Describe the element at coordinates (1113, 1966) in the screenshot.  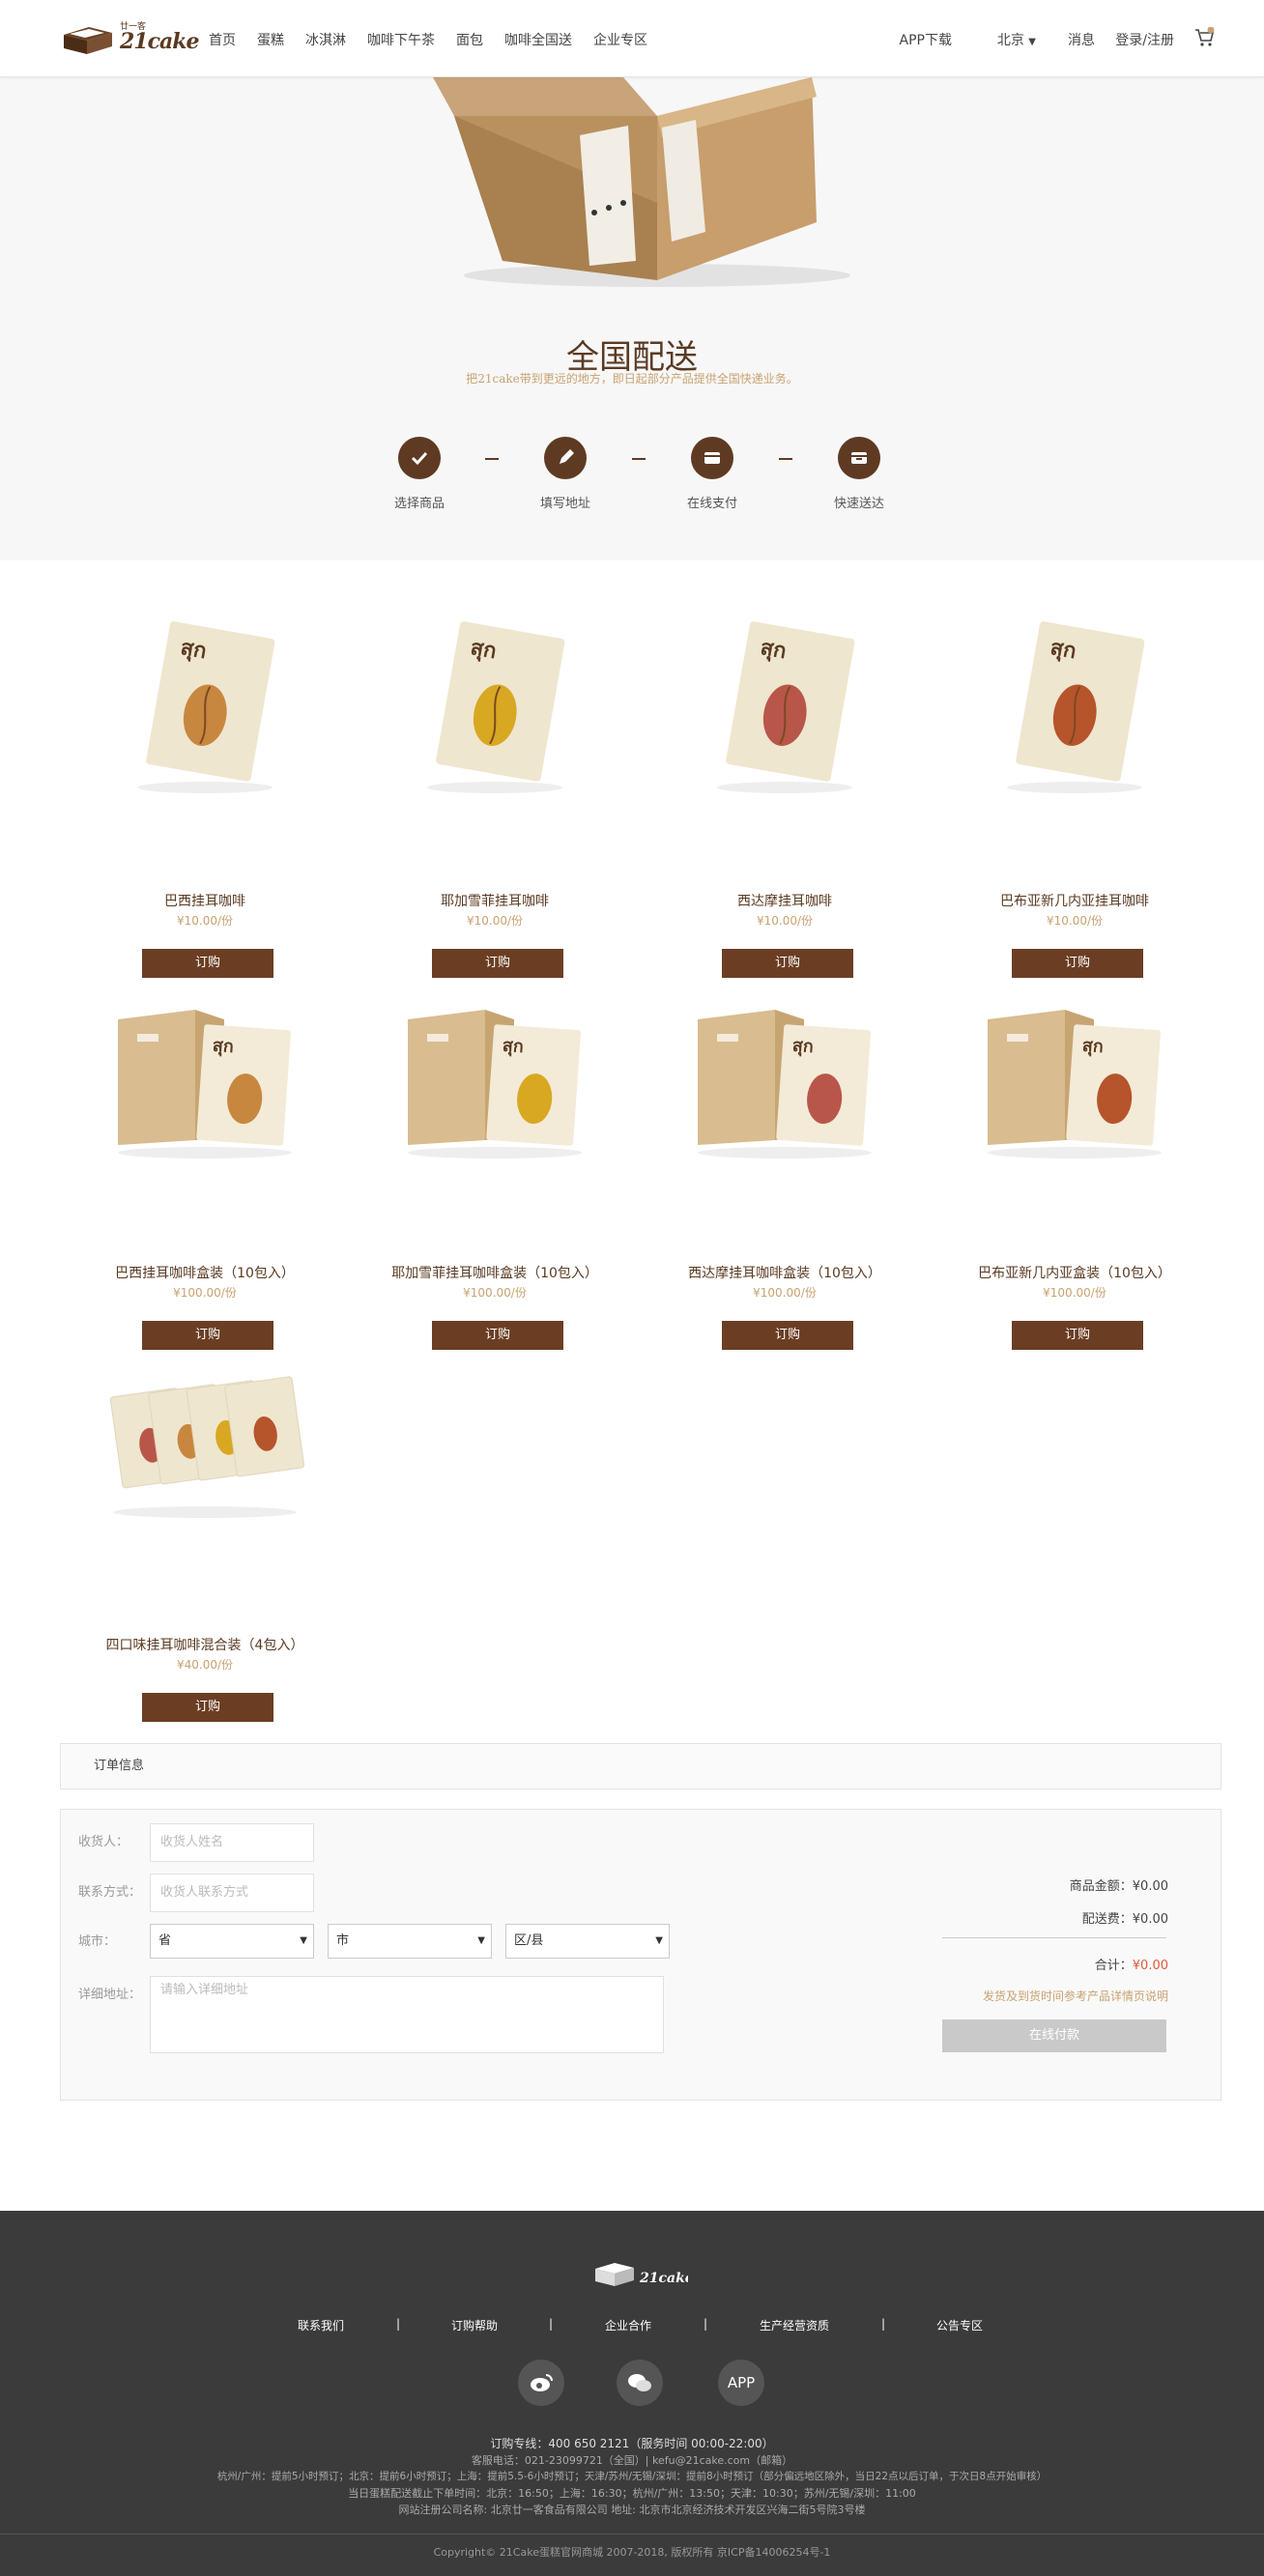
I see `total-label: 合计：` at that location.